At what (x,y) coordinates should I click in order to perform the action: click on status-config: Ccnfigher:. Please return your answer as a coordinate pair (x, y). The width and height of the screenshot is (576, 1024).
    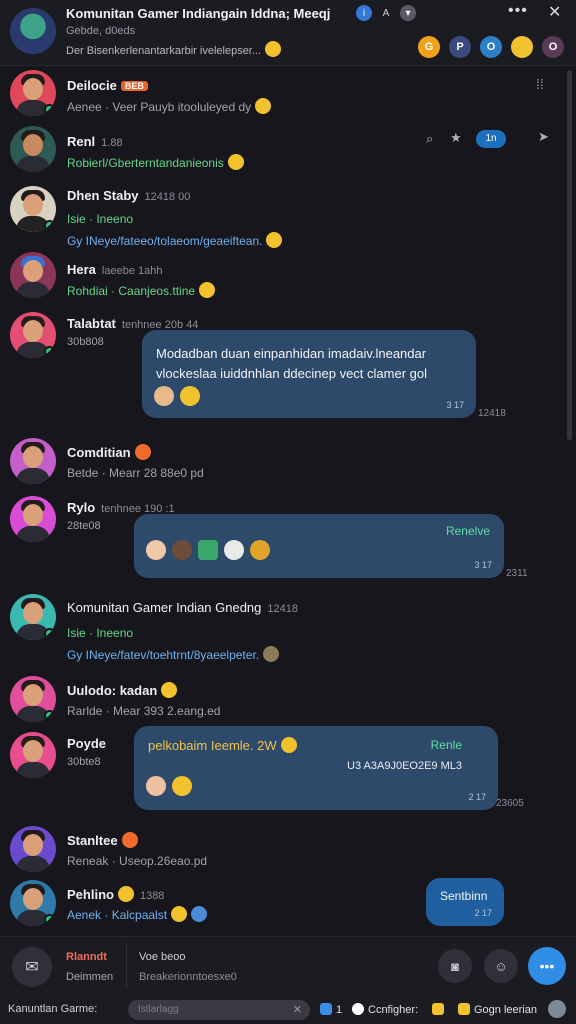
    Looking at the image, I should click on (385, 1009).